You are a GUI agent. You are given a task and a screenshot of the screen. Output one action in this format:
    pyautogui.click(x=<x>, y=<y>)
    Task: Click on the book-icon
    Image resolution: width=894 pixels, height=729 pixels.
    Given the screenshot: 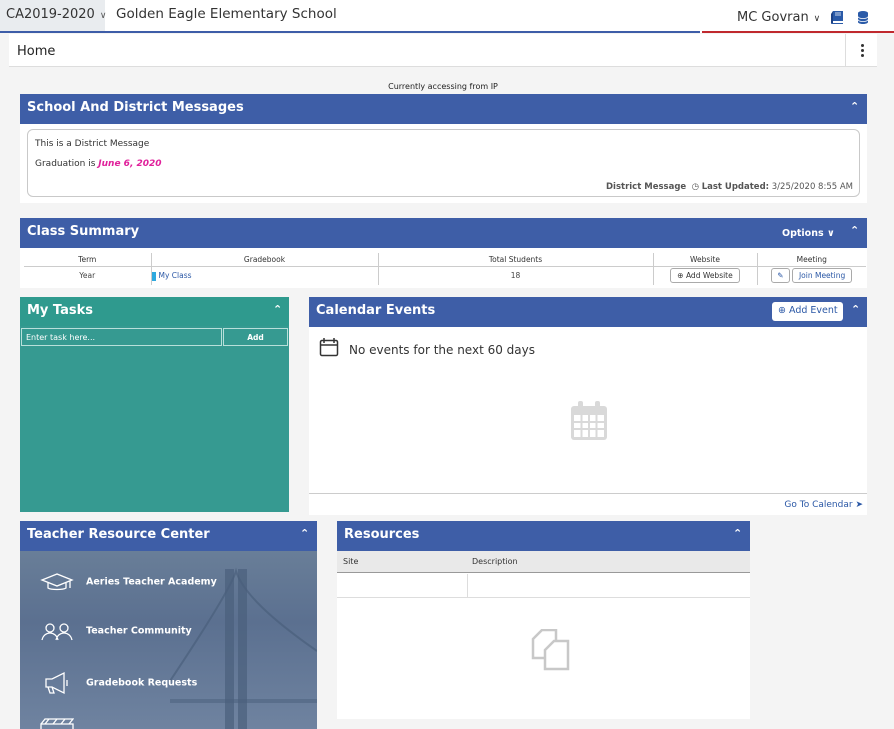 What is the action you would take?
    pyautogui.click(x=837, y=17)
    